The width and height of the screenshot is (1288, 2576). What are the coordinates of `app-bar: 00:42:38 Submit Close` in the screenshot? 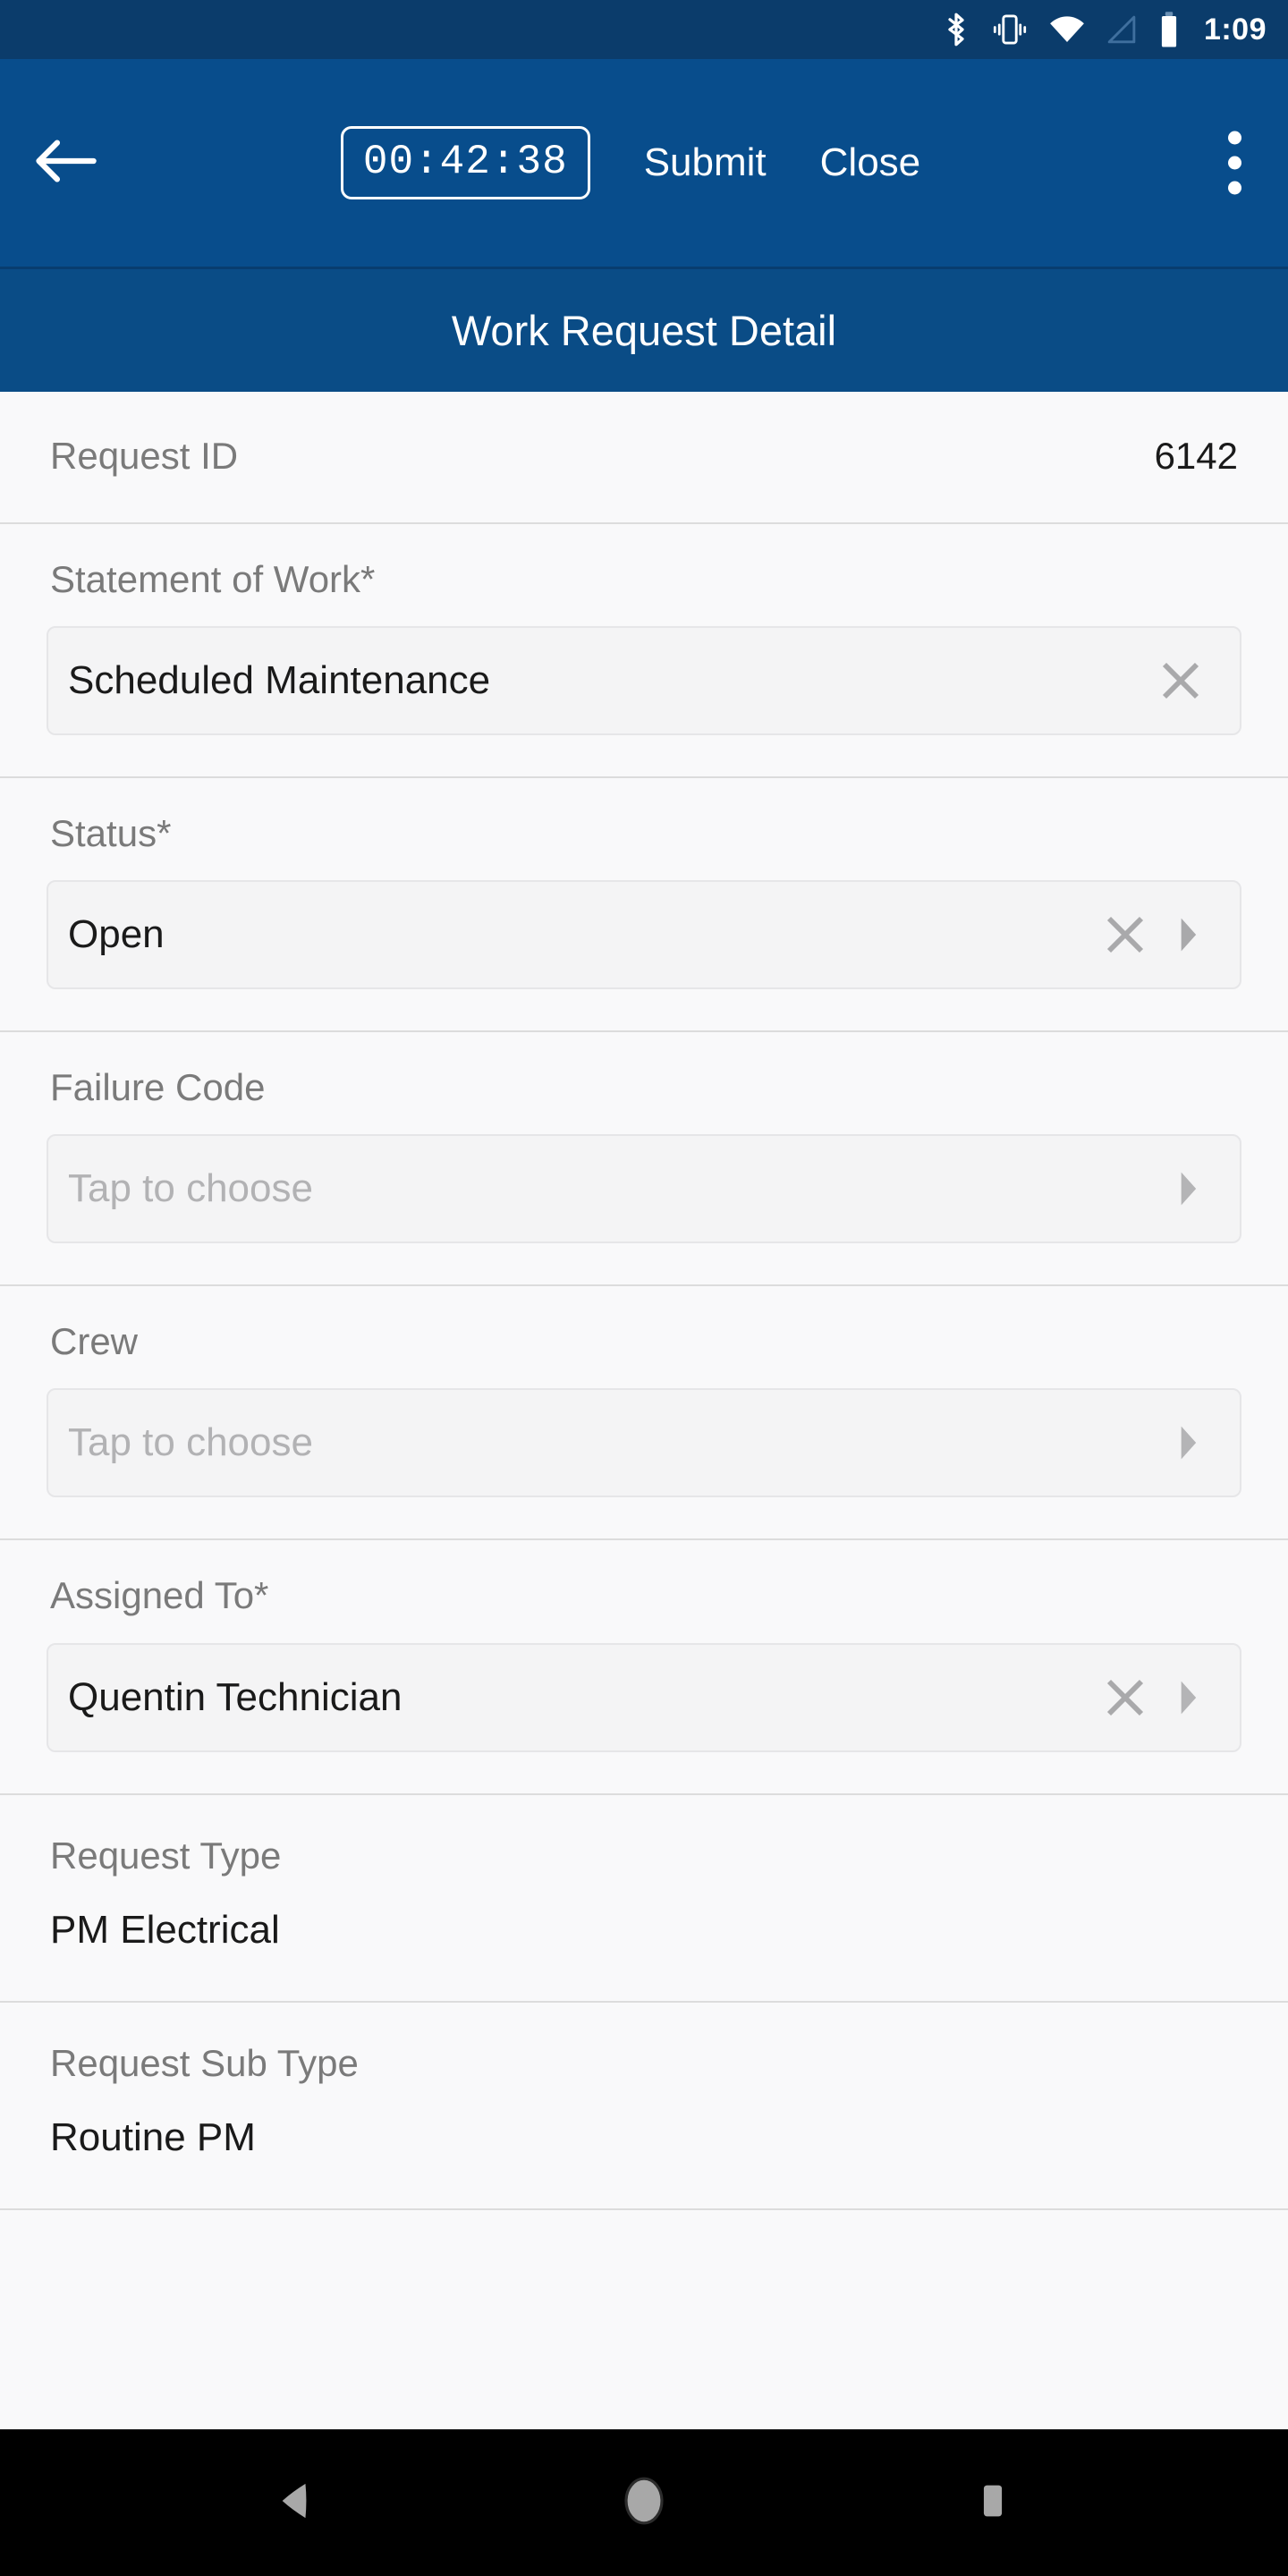 It's located at (644, 163).